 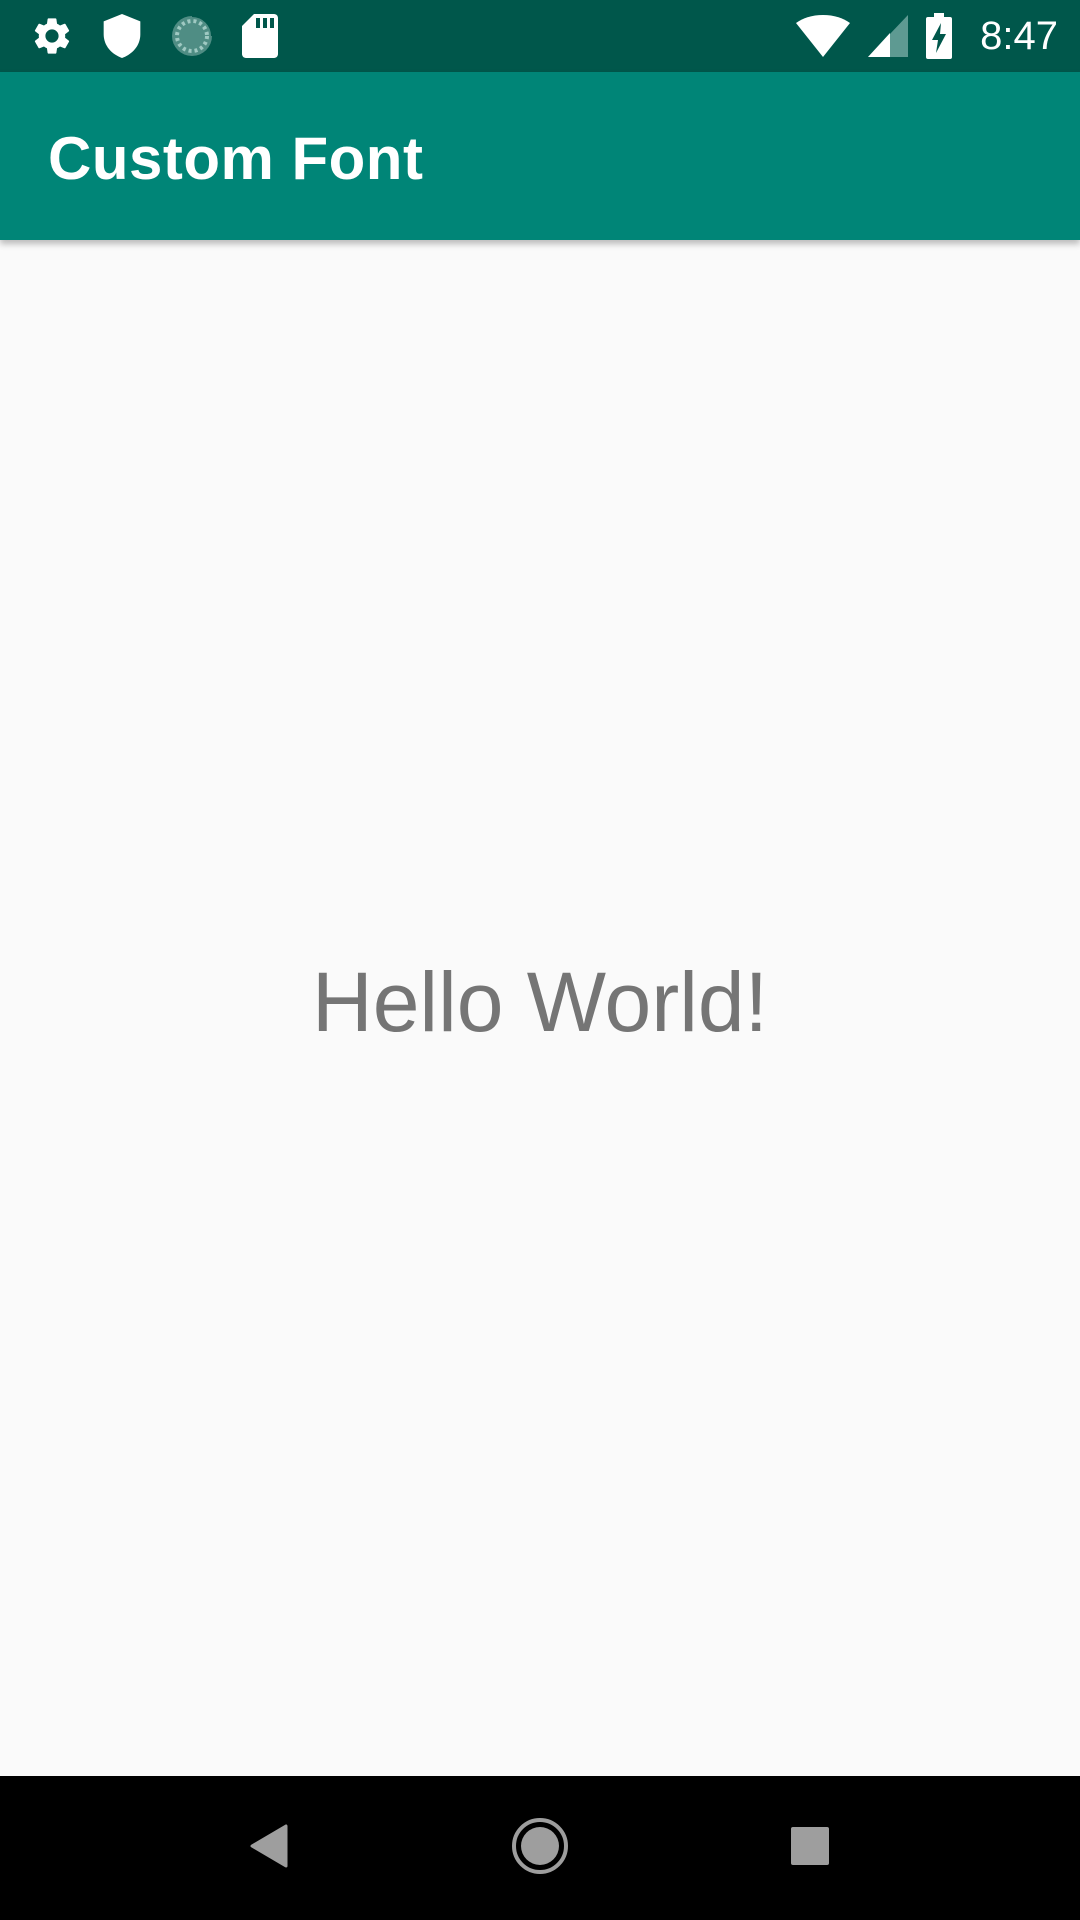 I want to click on hello-text: Hello World!, so click(x=540, y=1002).